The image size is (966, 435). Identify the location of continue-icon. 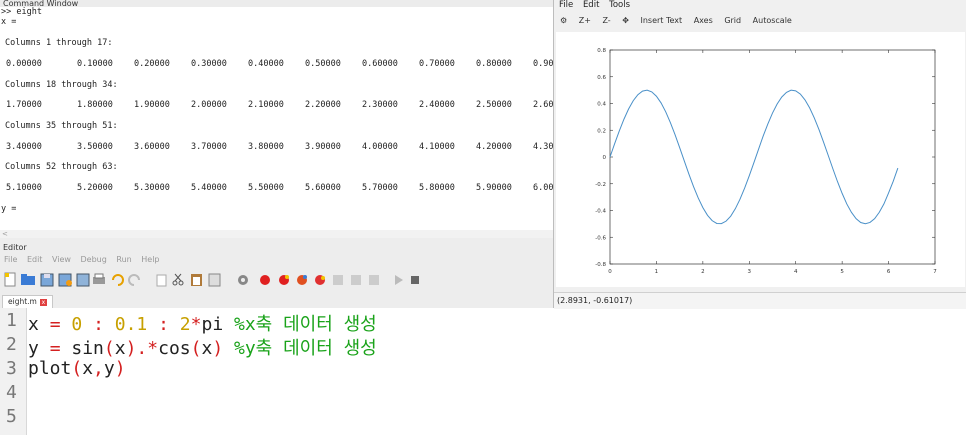
(399, 280).